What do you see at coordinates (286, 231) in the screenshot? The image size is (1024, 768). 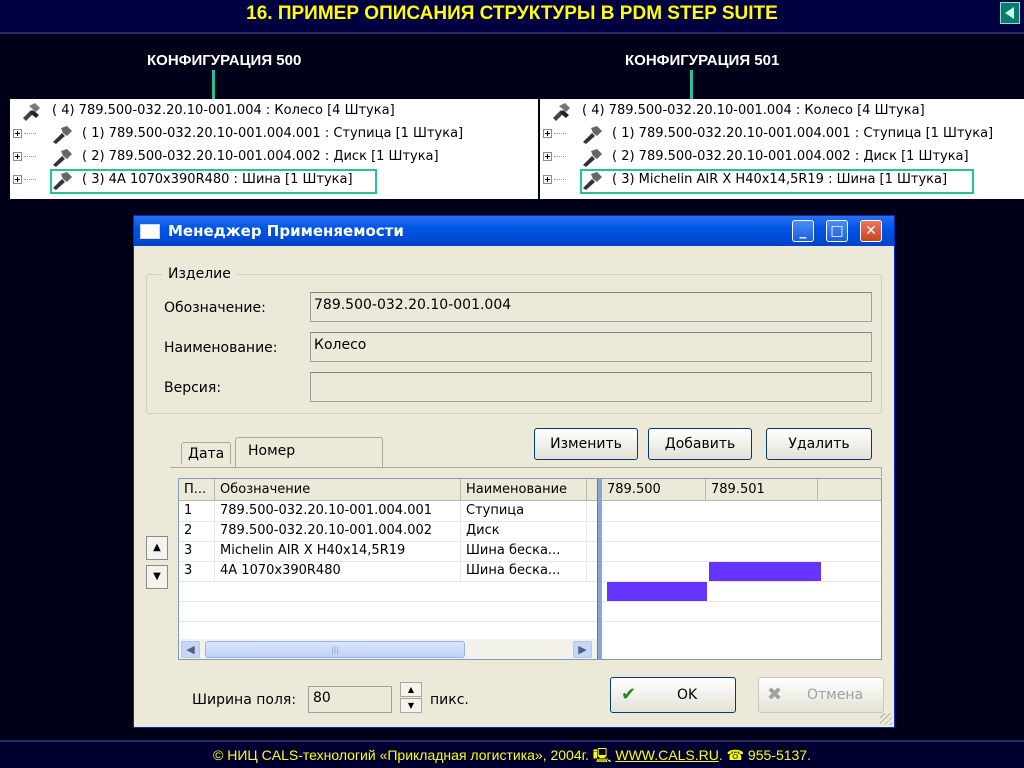 I see `dialog-title: Менеджер Применяемости` at bounding box center [286, 231].